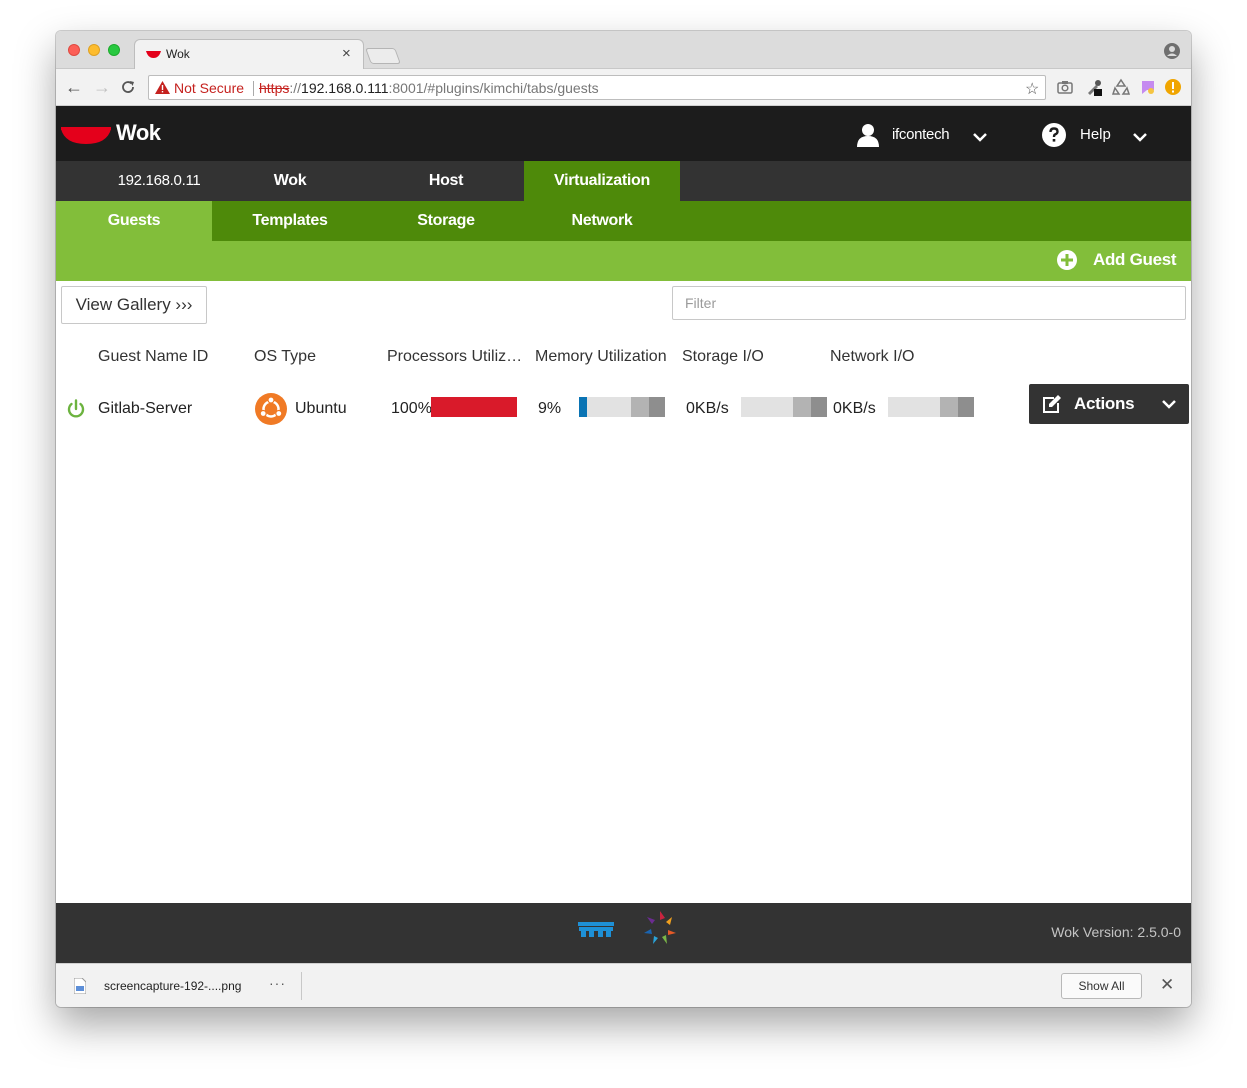 Image resolution: width=1247 pixels, height=1088 pixels. What do you see at coordinates (1067, 260) in the screenshot?
I see `plus-circle-icon` at bounding box center [1067, 260].